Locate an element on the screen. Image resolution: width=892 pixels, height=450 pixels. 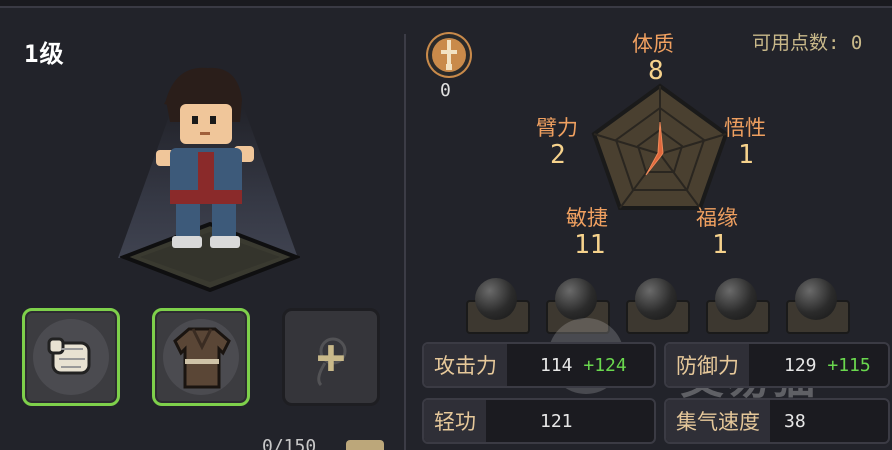
attr-arm-strength-value: 2 is located at coordinates (558, 155).